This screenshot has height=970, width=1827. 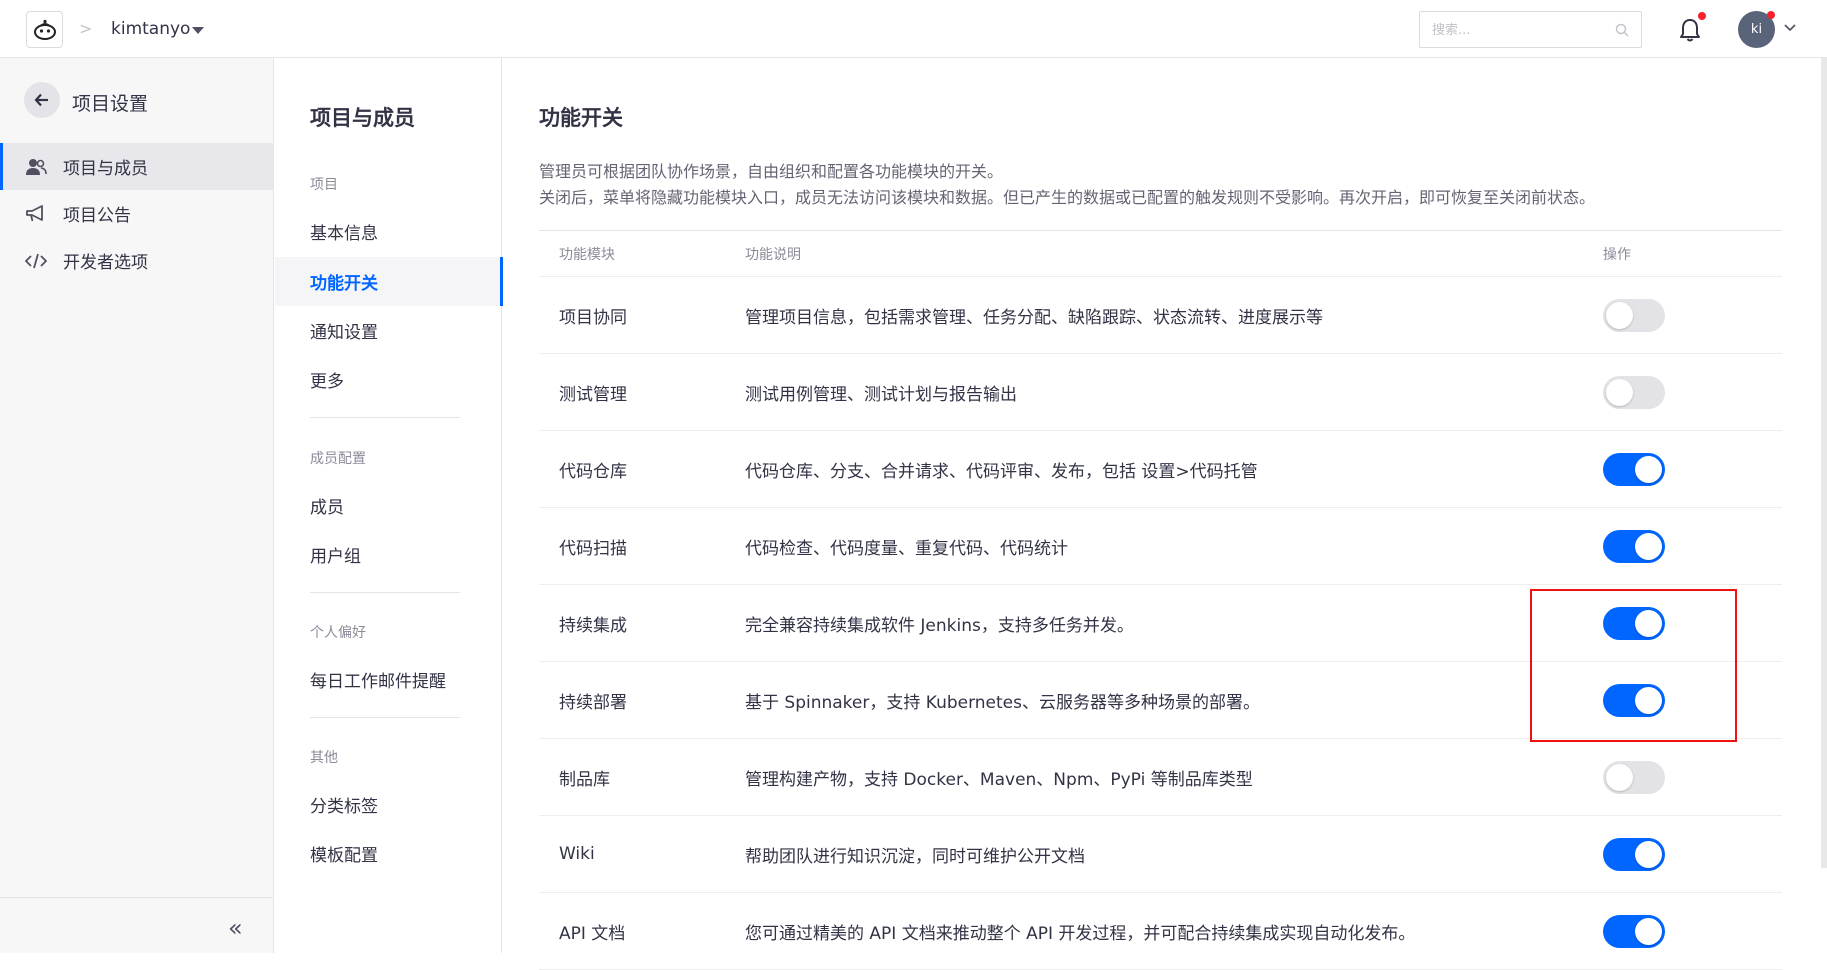 I want to click on sidebar-item-members: 项目与成员, so click(x=136, y=166).